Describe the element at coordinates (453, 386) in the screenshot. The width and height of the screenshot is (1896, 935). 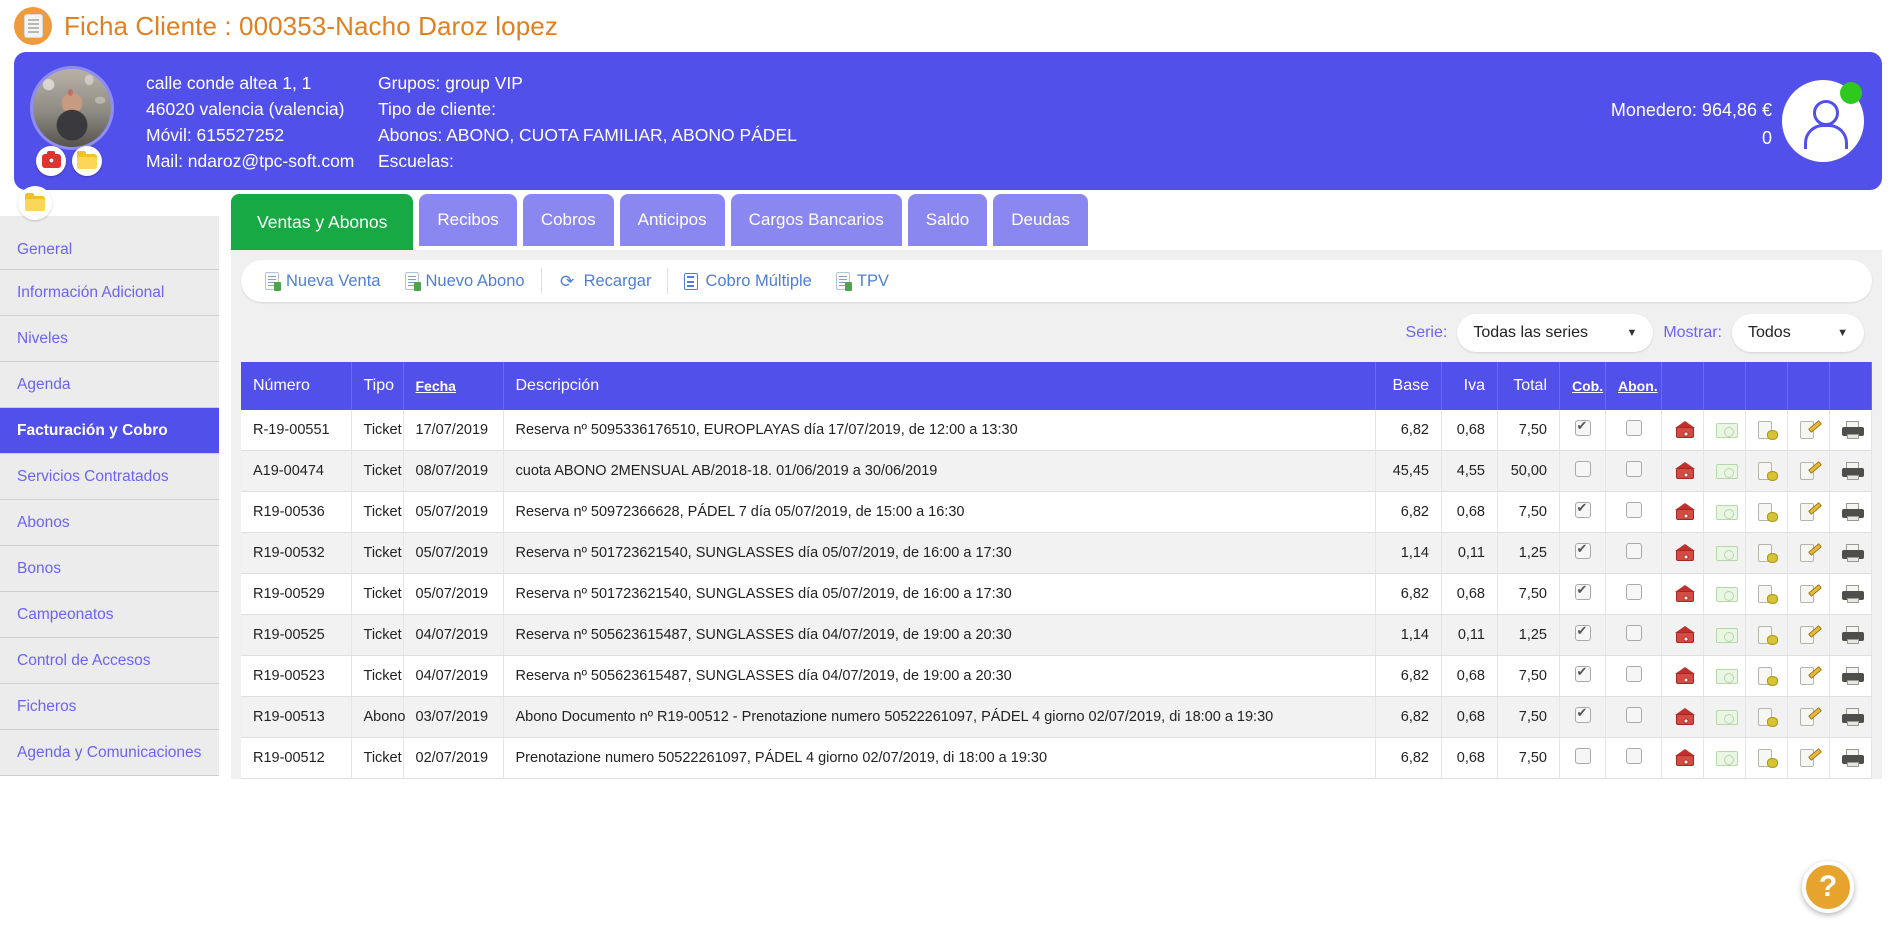
I see `col-fecha: Fecha` at that location.